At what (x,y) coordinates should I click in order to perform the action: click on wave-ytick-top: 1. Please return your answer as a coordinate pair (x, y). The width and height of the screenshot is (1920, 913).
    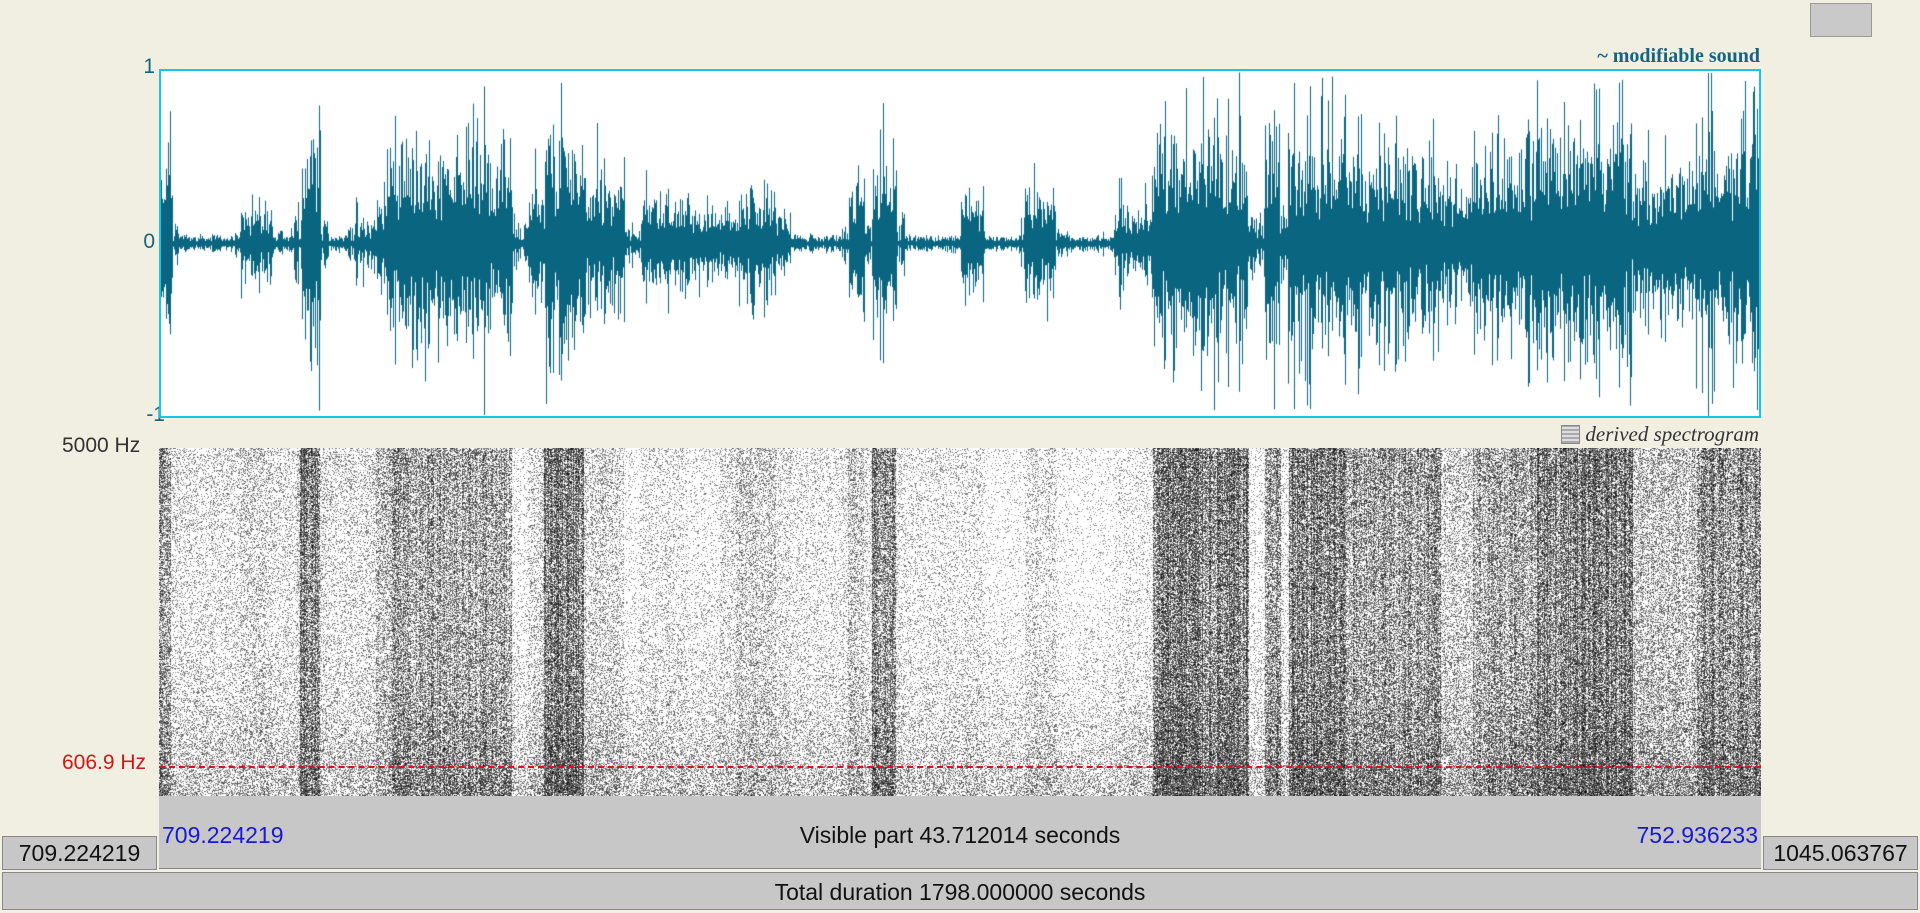
    Looking at the image, I should click on (149, 66).